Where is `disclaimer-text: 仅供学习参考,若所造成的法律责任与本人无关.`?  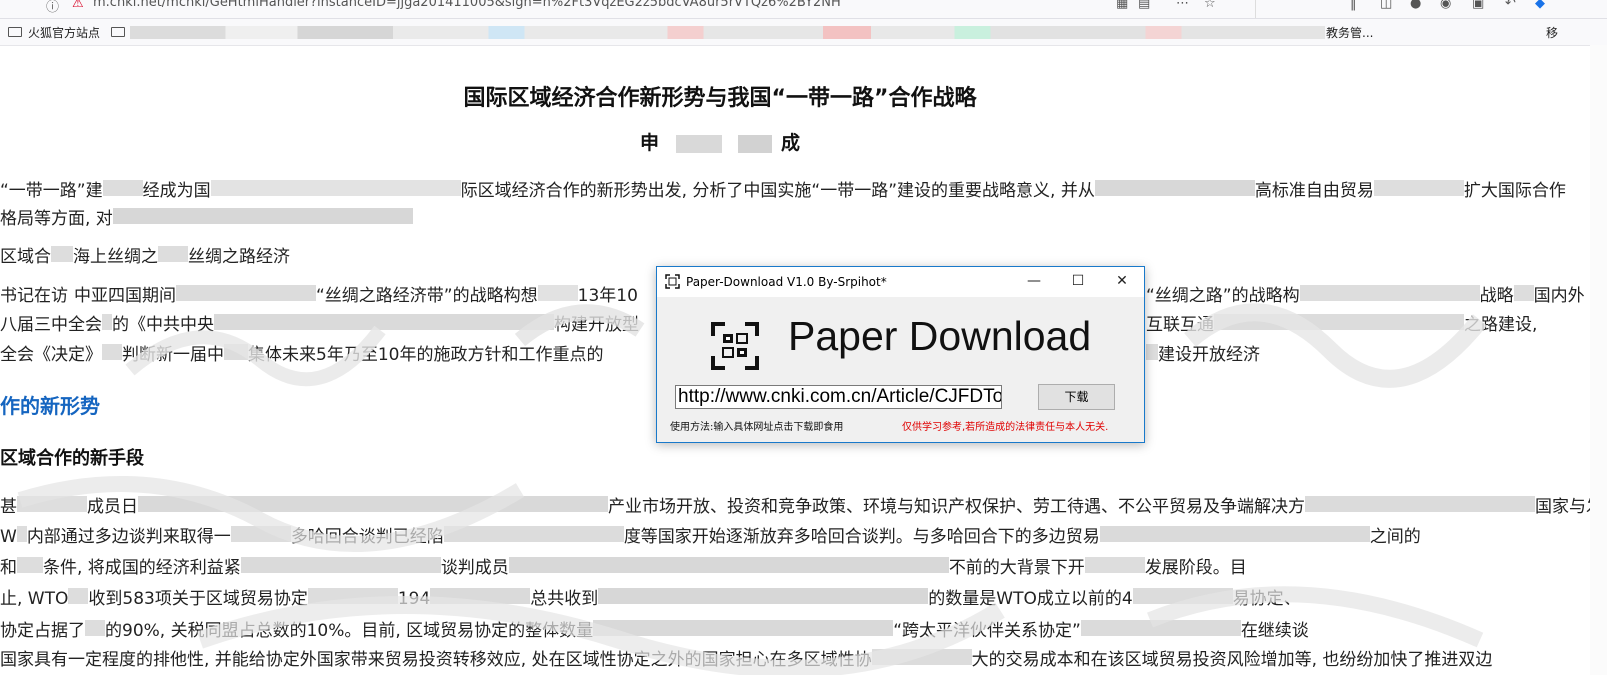
disclaimer-text: 仅供学习参考,若所造成的法律责任与本人无关. is located at coordinates (1005, 427).